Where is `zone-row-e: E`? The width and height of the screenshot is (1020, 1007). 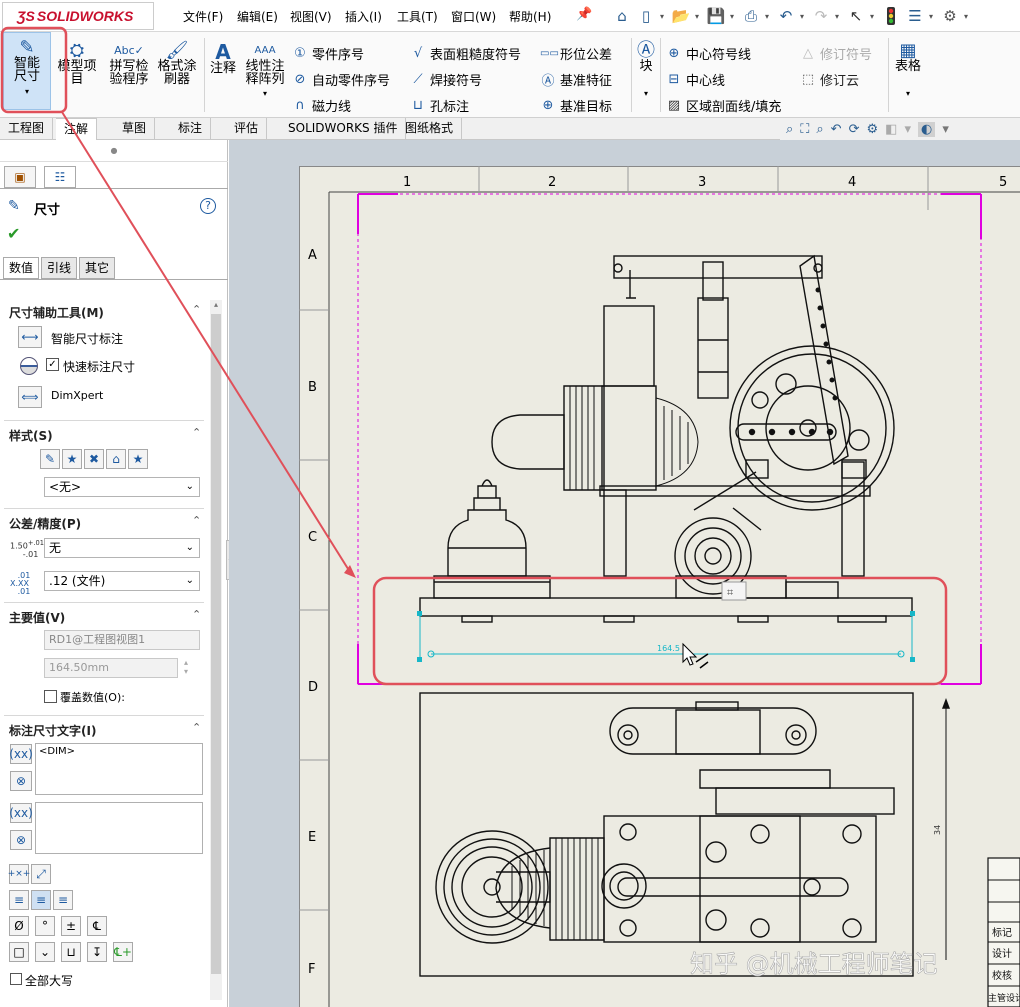 zone-row-e: E is located at coordinates (312, 837).